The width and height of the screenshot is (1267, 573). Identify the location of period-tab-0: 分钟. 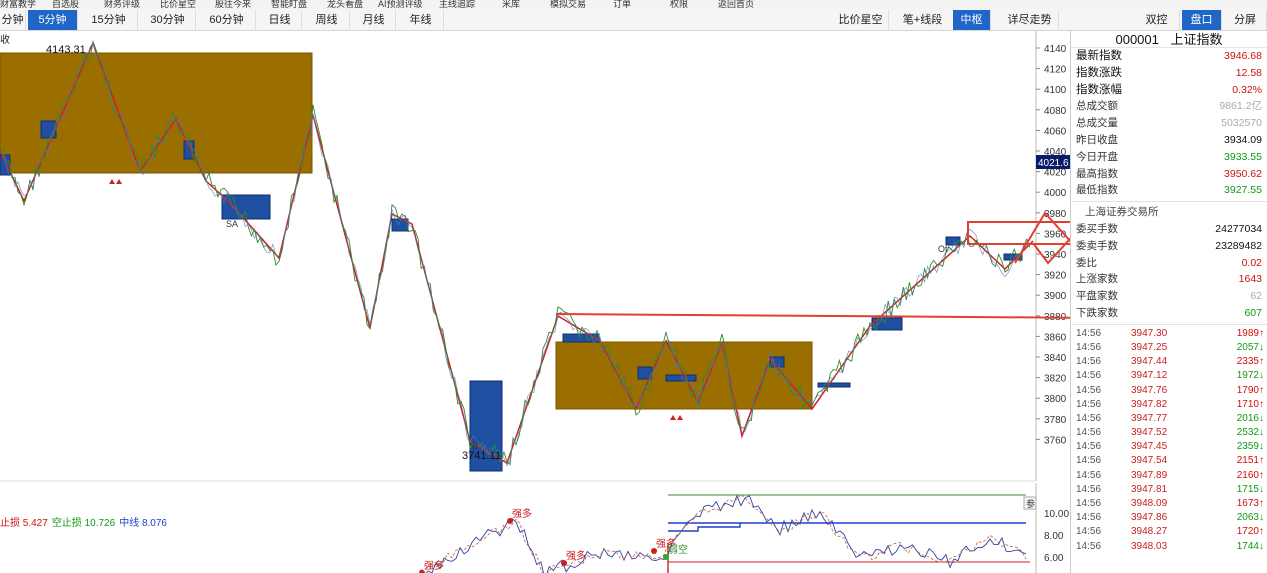
(13, 20).